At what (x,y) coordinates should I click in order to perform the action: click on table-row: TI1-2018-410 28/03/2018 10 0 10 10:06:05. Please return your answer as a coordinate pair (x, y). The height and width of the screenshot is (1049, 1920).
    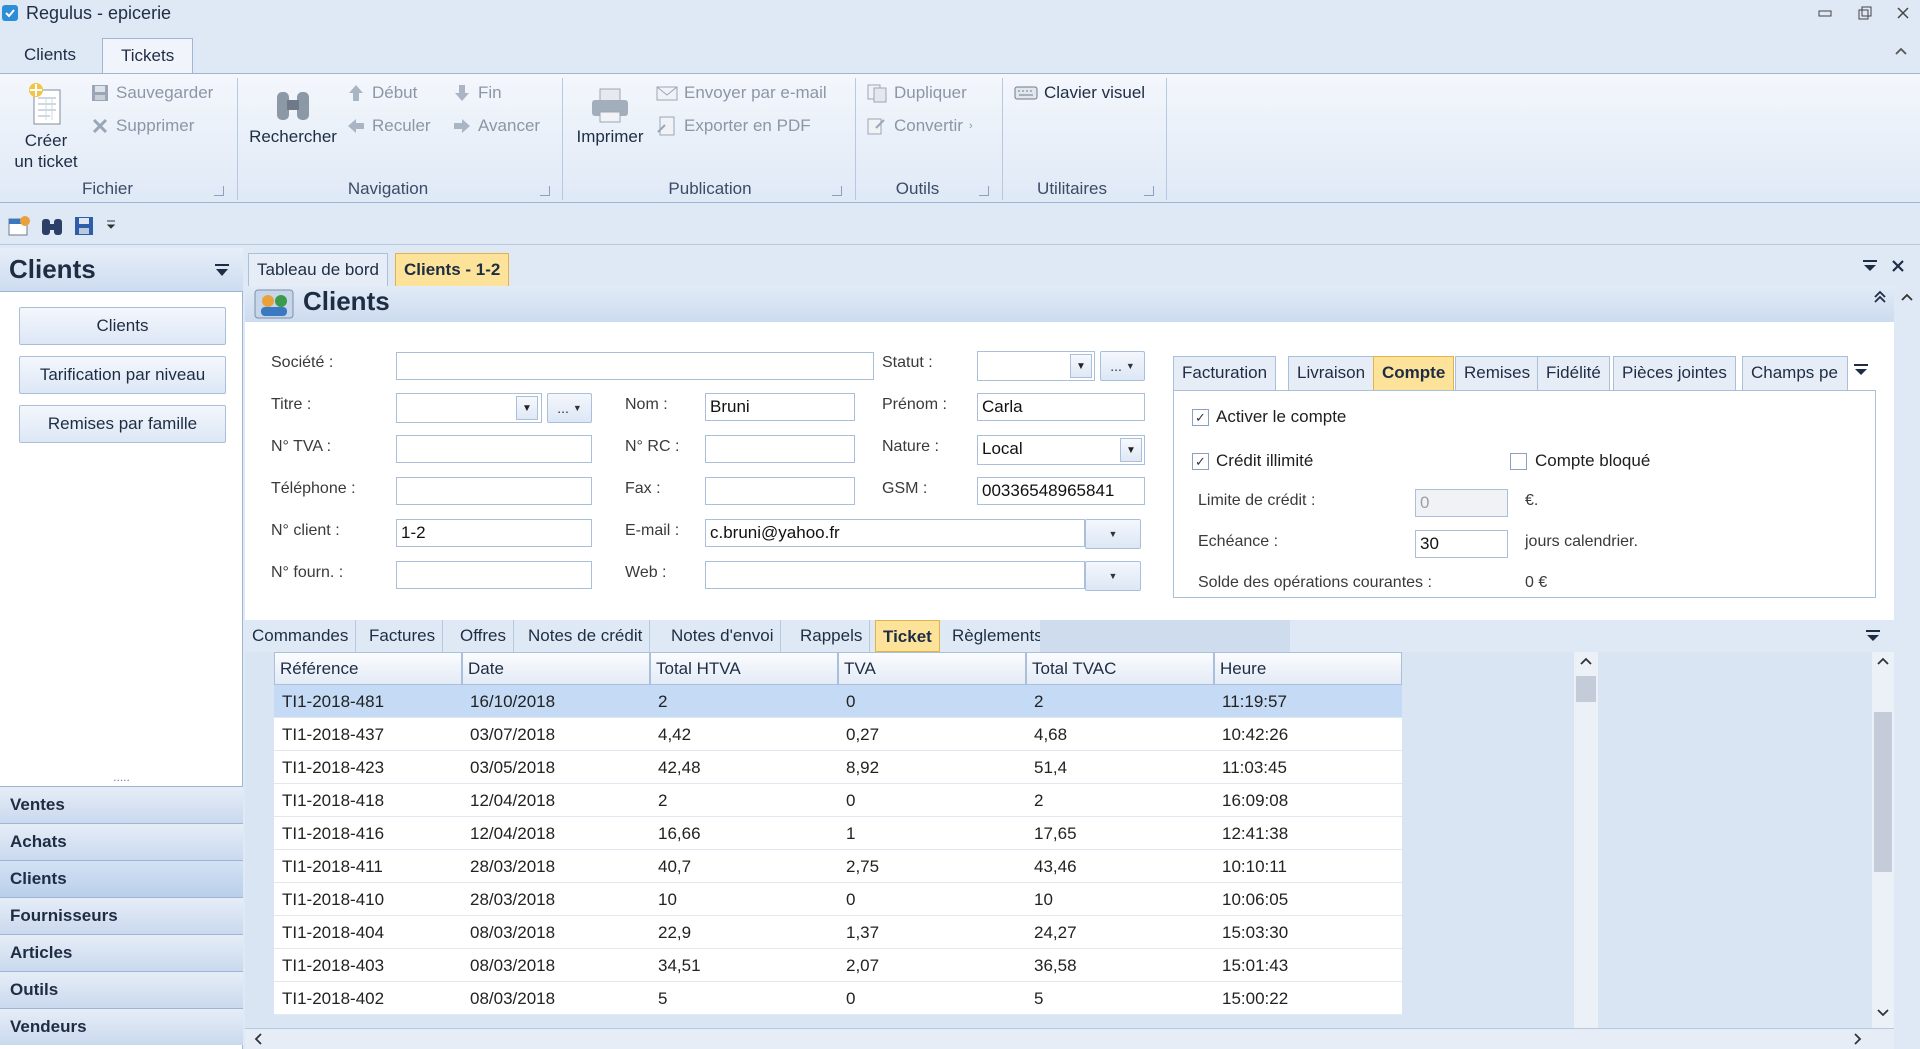
    Looking at the image, I should click on (838, 899).